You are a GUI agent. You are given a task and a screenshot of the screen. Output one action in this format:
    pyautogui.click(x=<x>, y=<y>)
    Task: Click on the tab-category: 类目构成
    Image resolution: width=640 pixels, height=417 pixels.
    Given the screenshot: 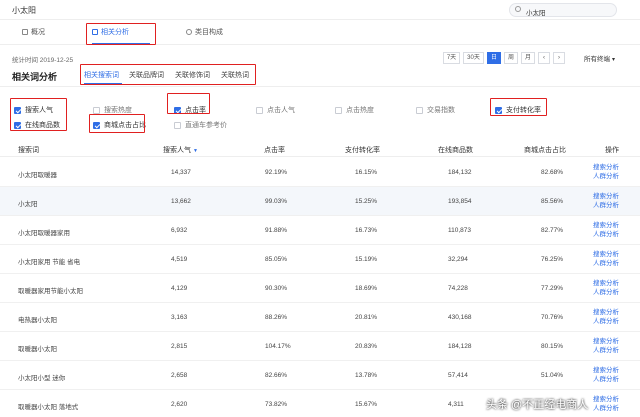 What is the action you would take?
    pyautogui.click(x=204, y=32)
    